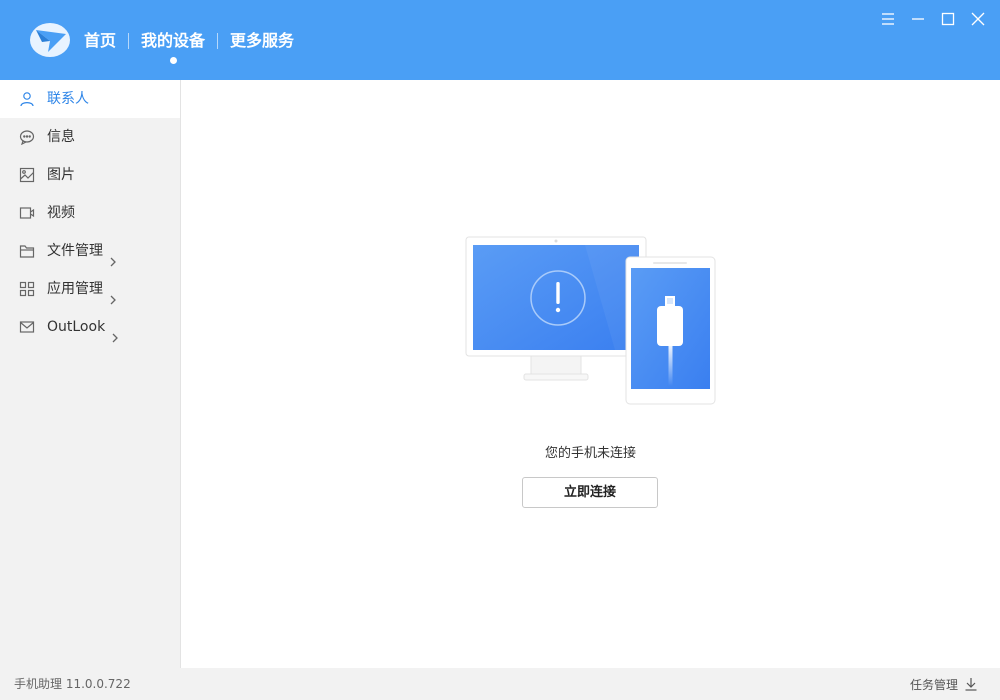  What do you see at coordinates (27, 99) in the screenshot?
I see `person-icon` at bounding box center [27, 99].